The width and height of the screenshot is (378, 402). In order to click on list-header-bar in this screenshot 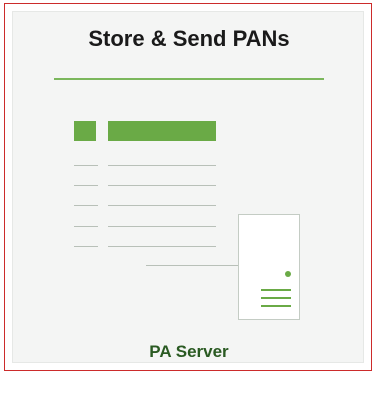, I will do `click(162, 131)`.